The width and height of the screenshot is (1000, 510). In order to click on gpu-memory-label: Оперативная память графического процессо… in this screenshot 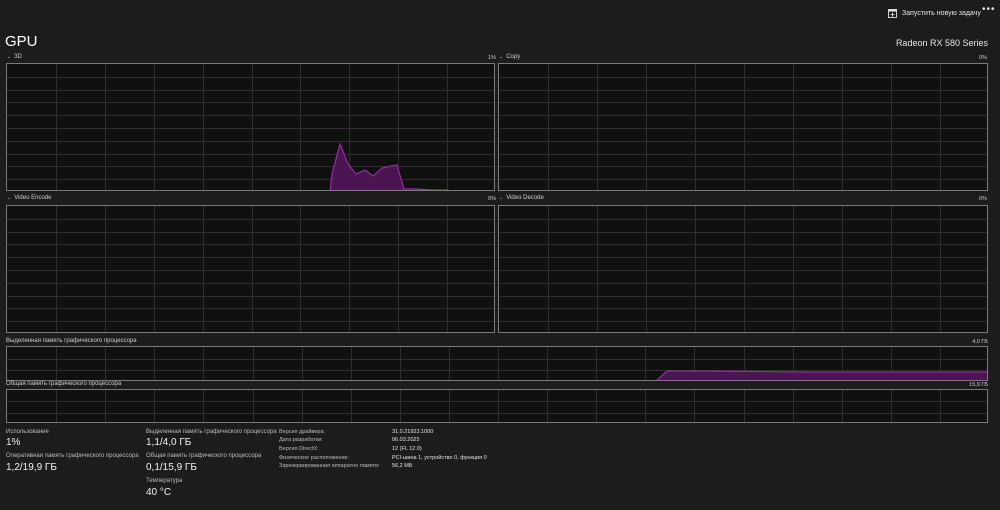, I will do `click(72, 456)`.